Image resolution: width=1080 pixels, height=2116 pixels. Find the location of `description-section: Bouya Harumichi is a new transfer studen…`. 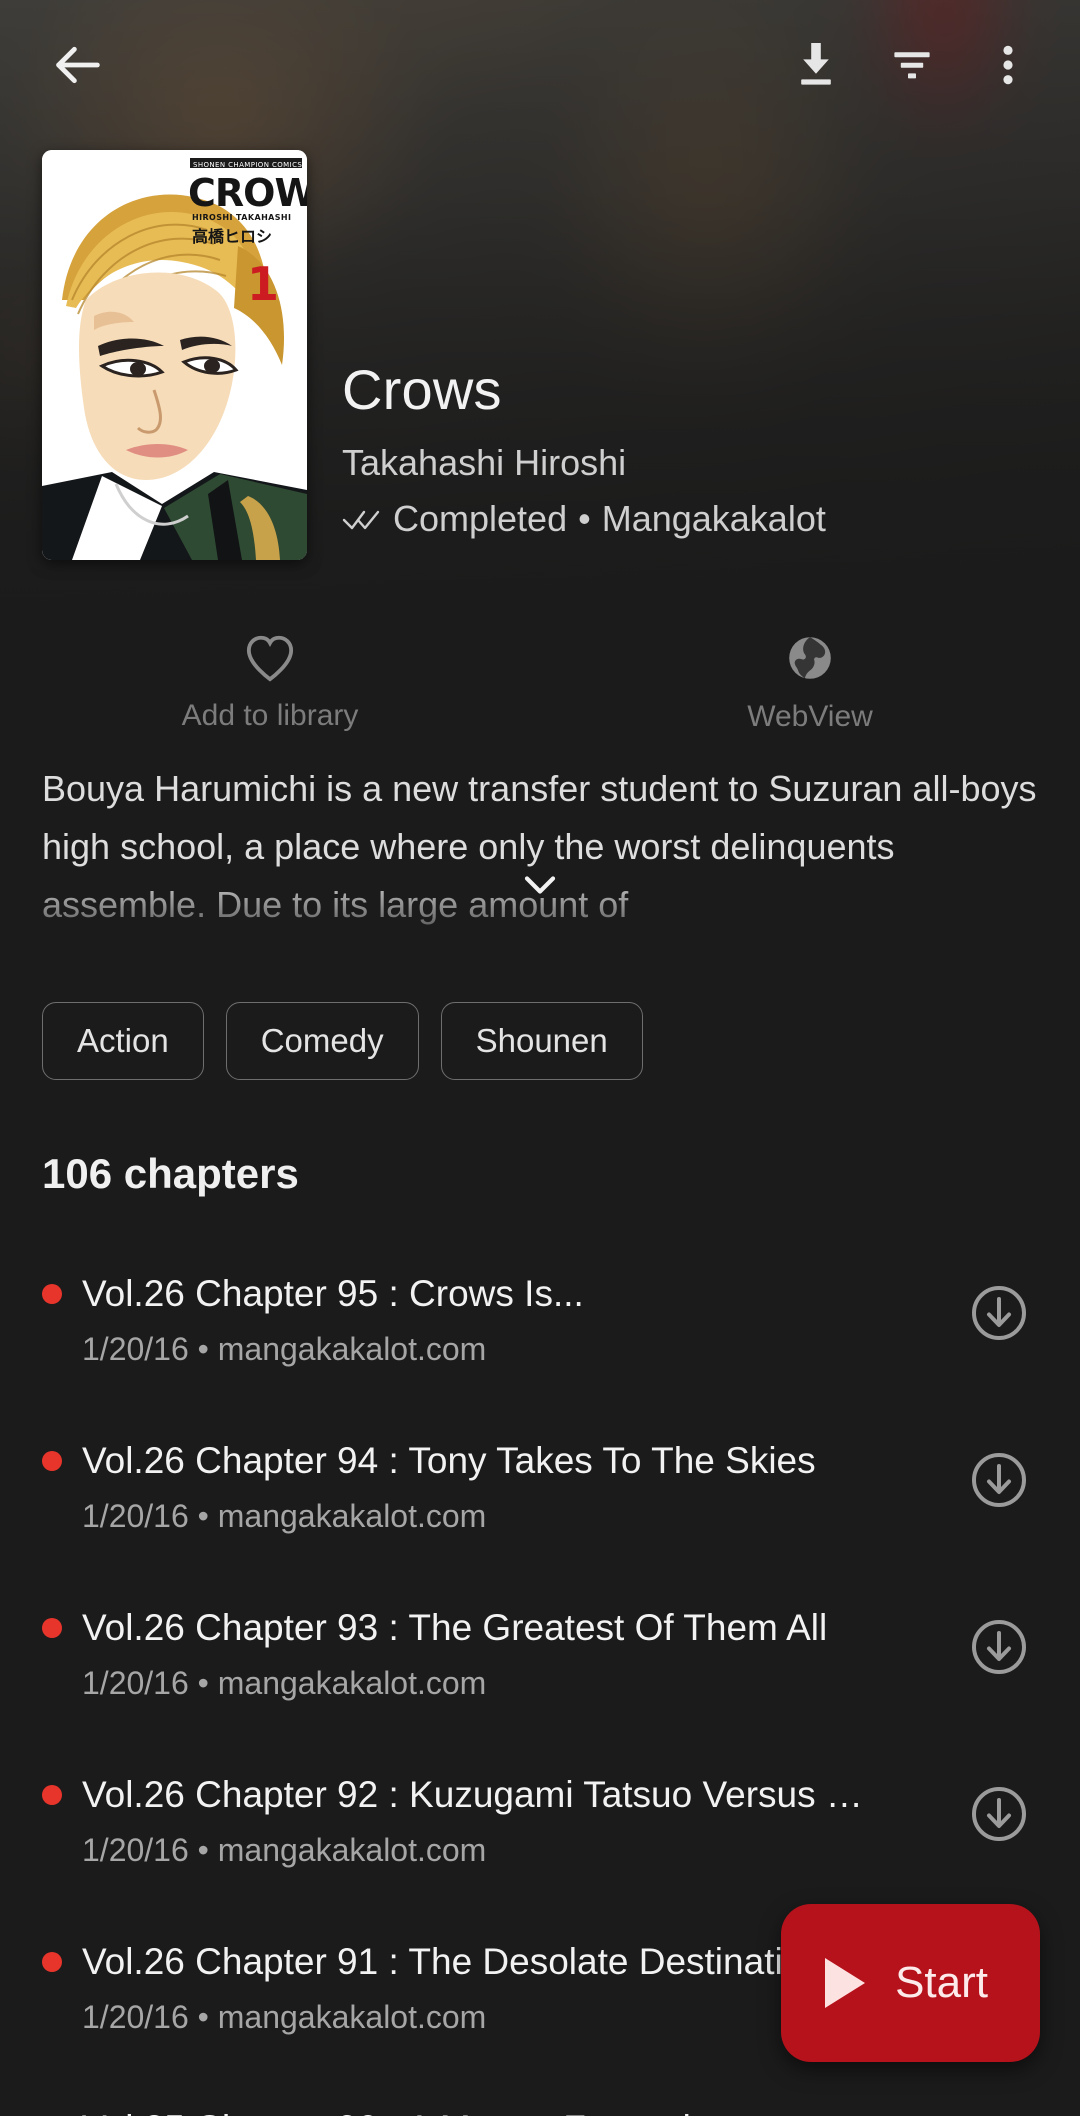

description-section: Bouya Harumichi is a new transfer studen… is located at coordinates (540, 855).